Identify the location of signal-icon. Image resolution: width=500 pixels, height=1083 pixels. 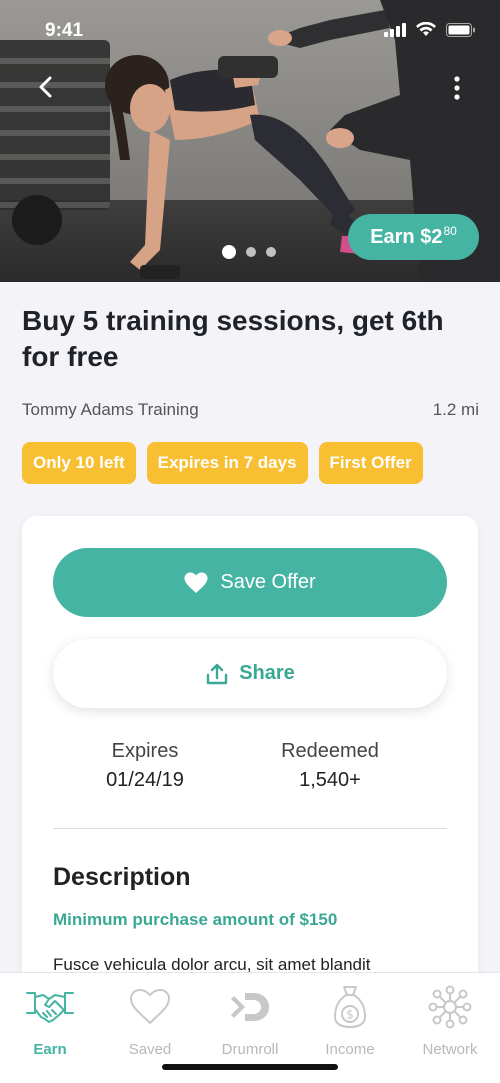
(395, 29).